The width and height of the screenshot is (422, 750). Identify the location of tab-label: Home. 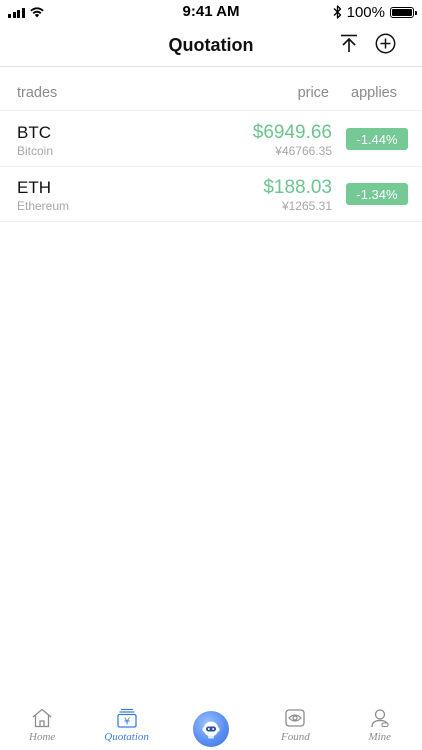
(42, 737).